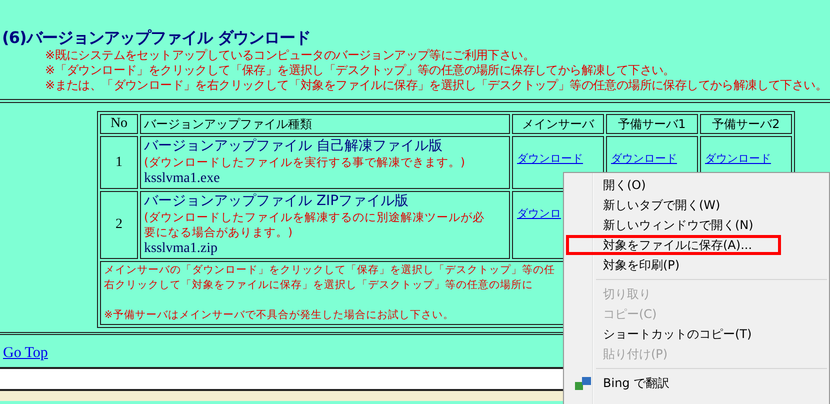 The width and height of the screenshot is (830, 404). Describe the element at coordinates (539, 213) in the screenshot. I see `download-link: ダウンロ` at that location.